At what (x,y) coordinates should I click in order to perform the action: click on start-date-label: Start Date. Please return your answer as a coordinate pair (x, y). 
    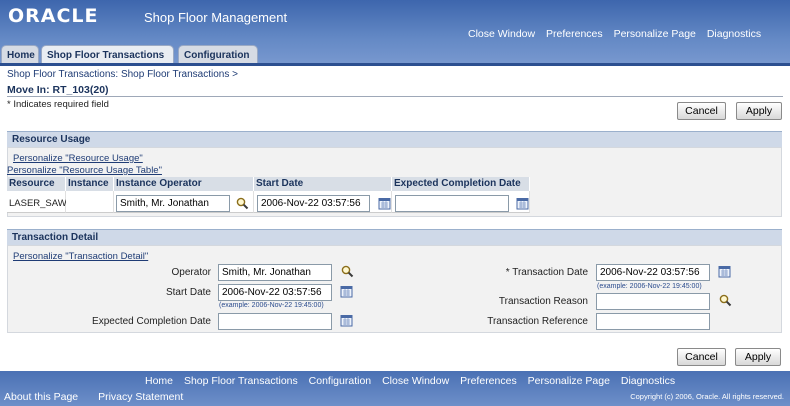
    Looking at the image, I should click on (188, 292).